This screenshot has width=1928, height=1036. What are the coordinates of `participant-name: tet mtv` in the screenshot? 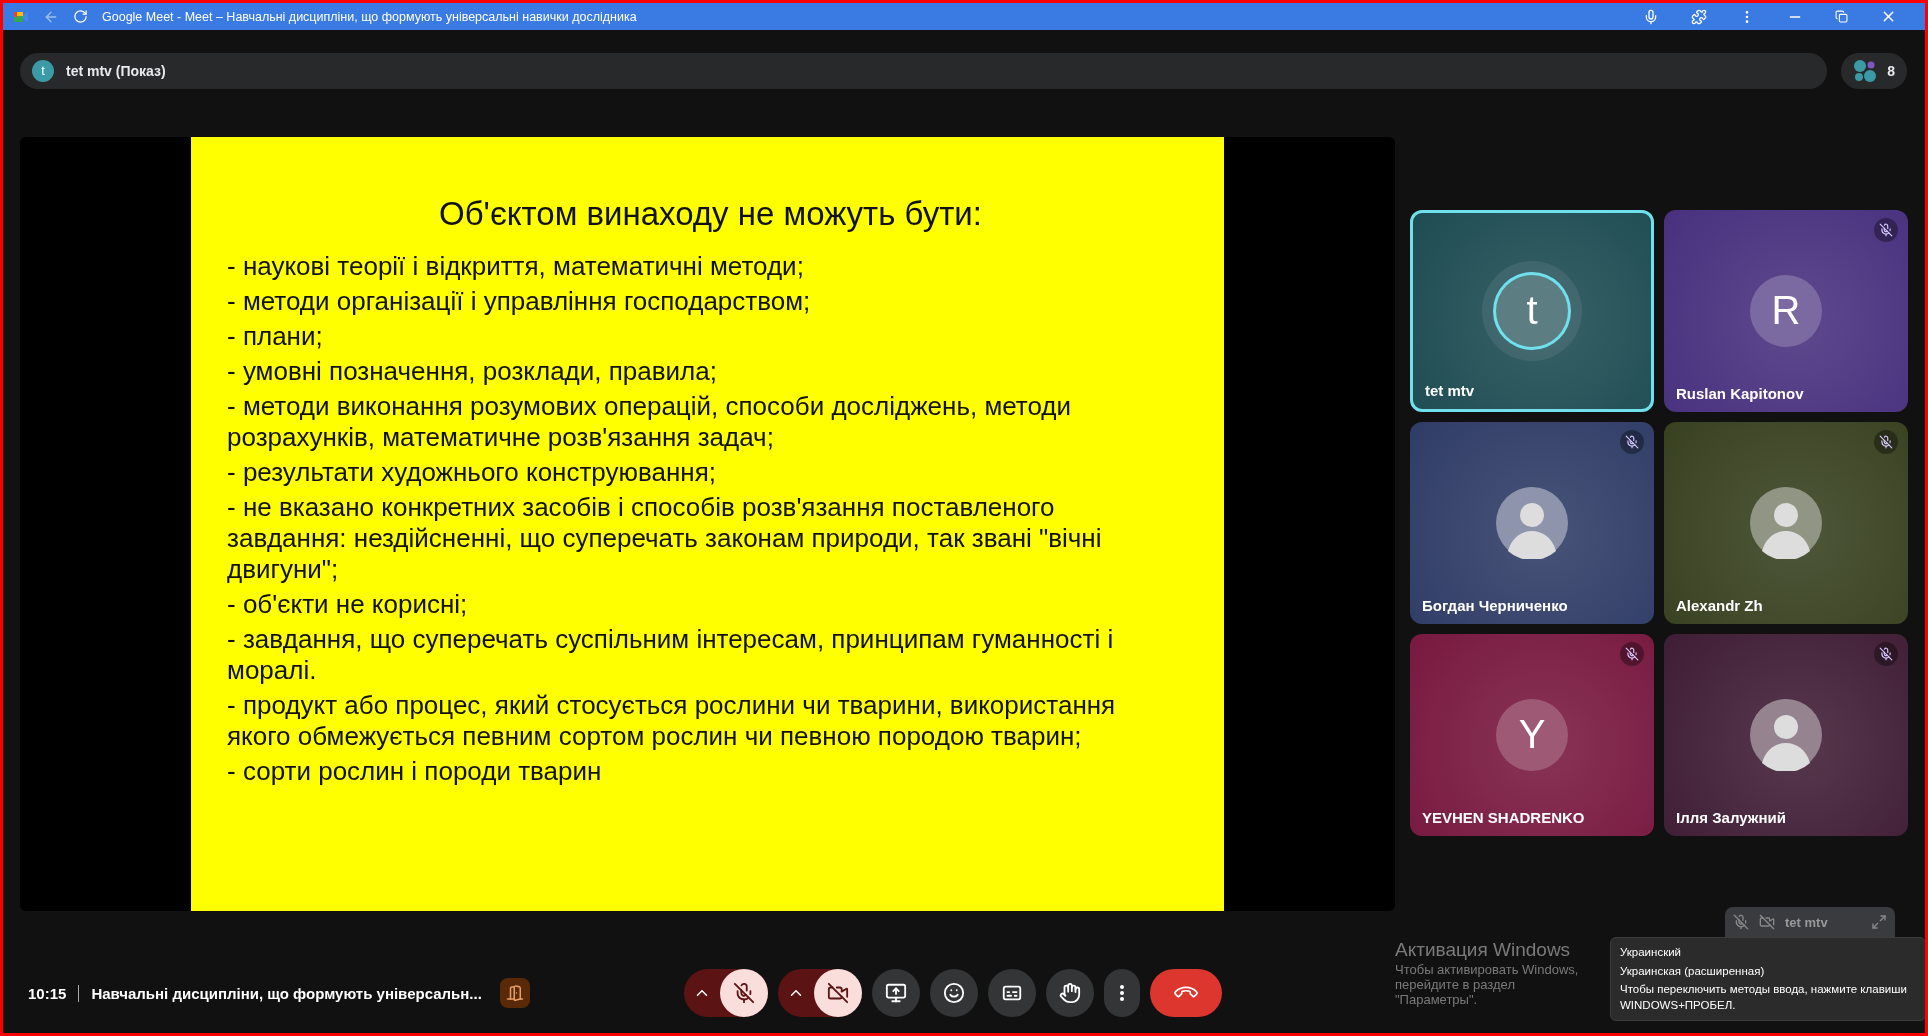 It's located at (1450, 390).